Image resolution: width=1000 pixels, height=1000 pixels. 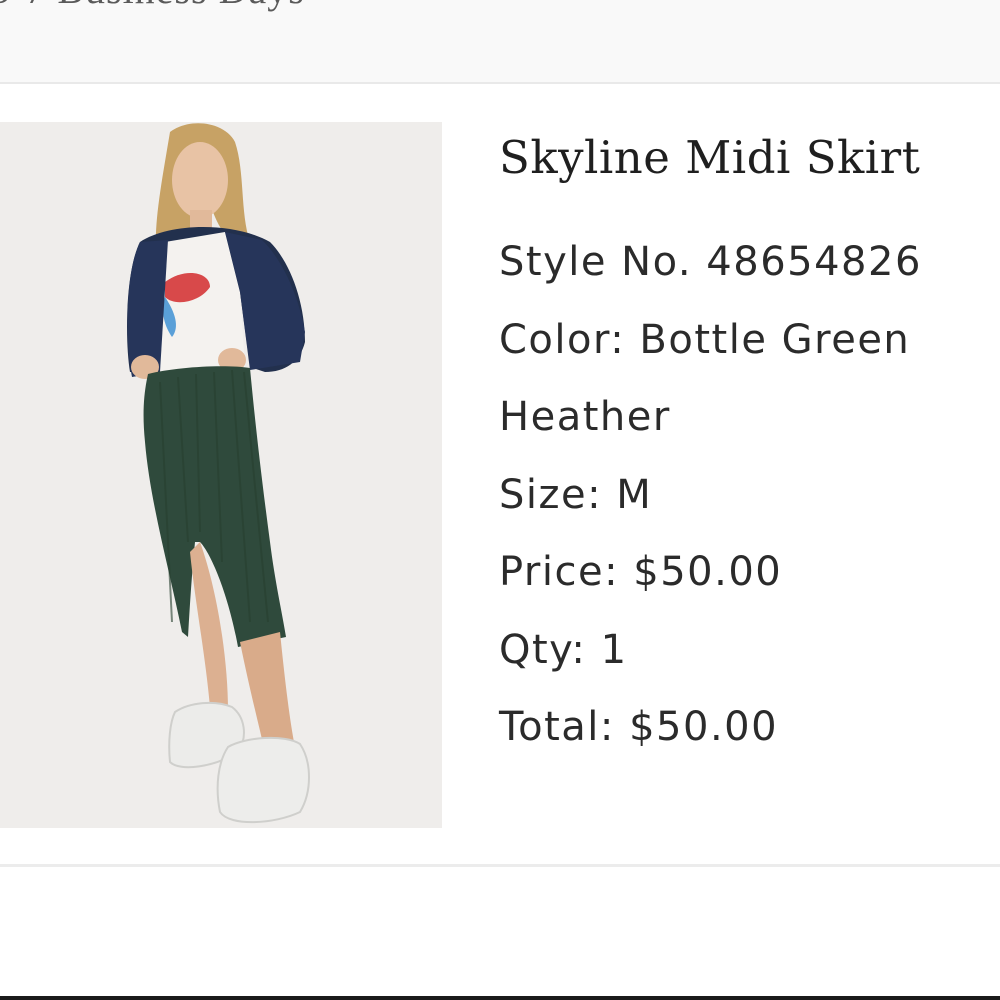 What do you see at coordinates (710, 262) in the screenshot?
I see `style-number: Style No. 48654826` at bounding box center [710, 262].